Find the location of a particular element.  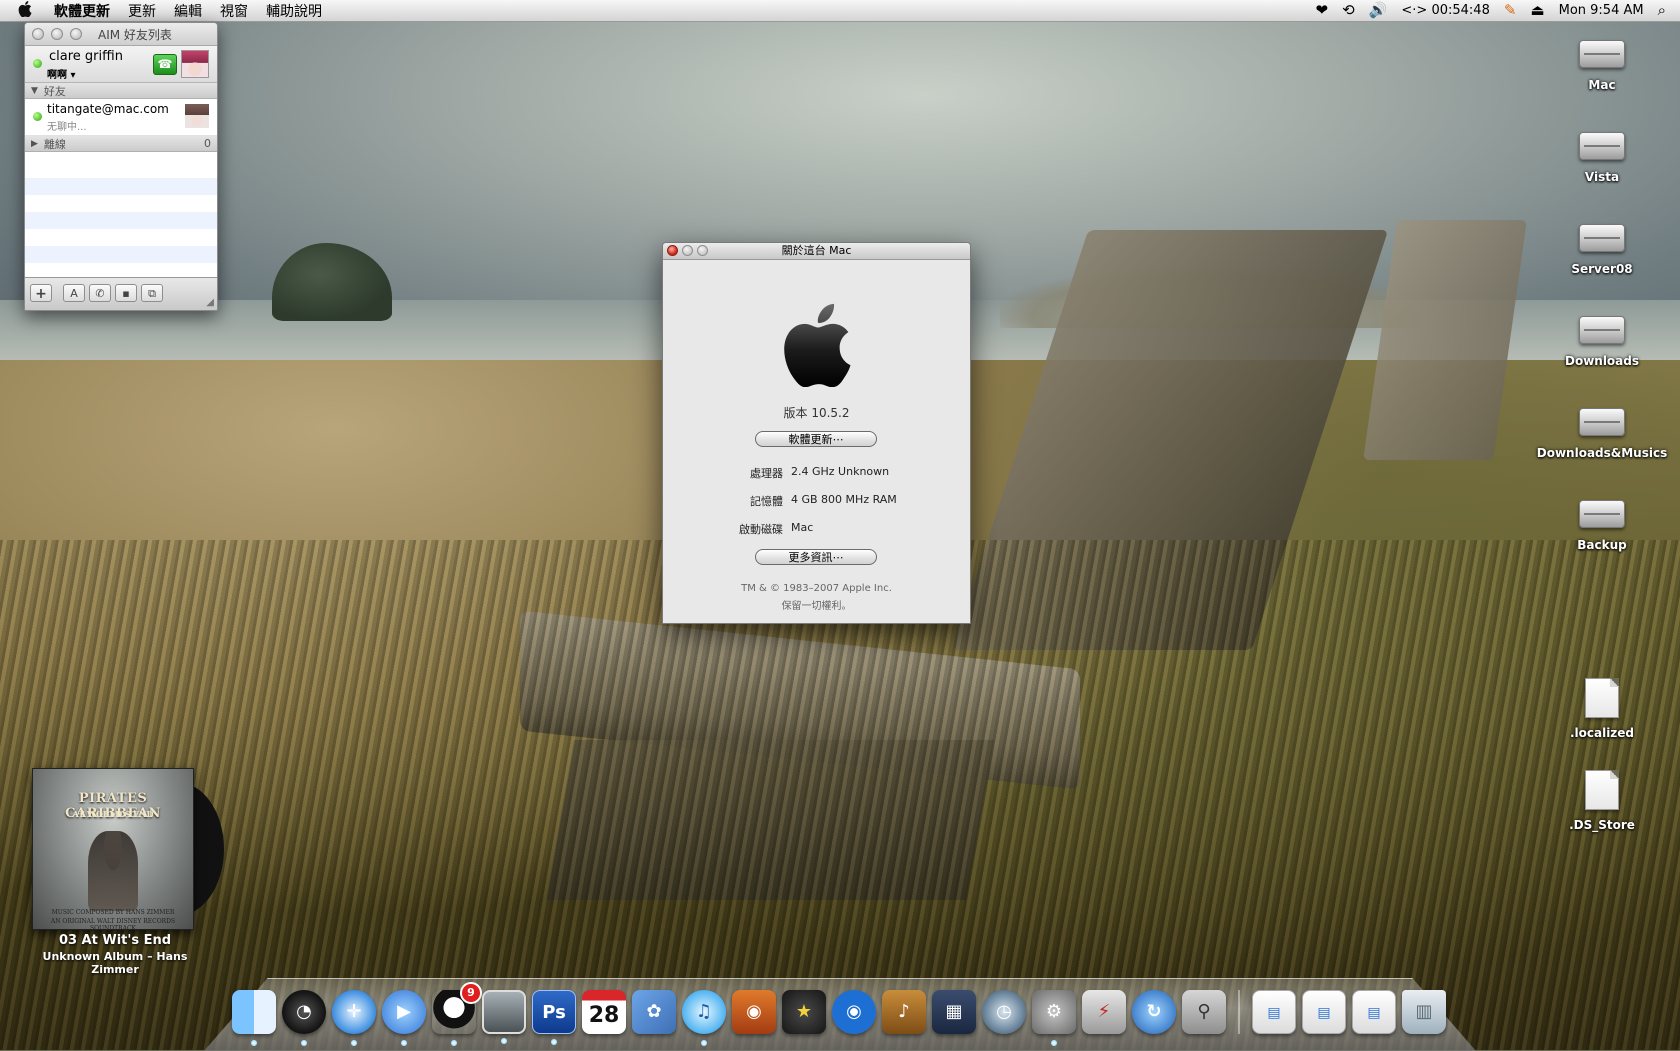

drive-label: Downloads is located at coordinates (1602, 361).